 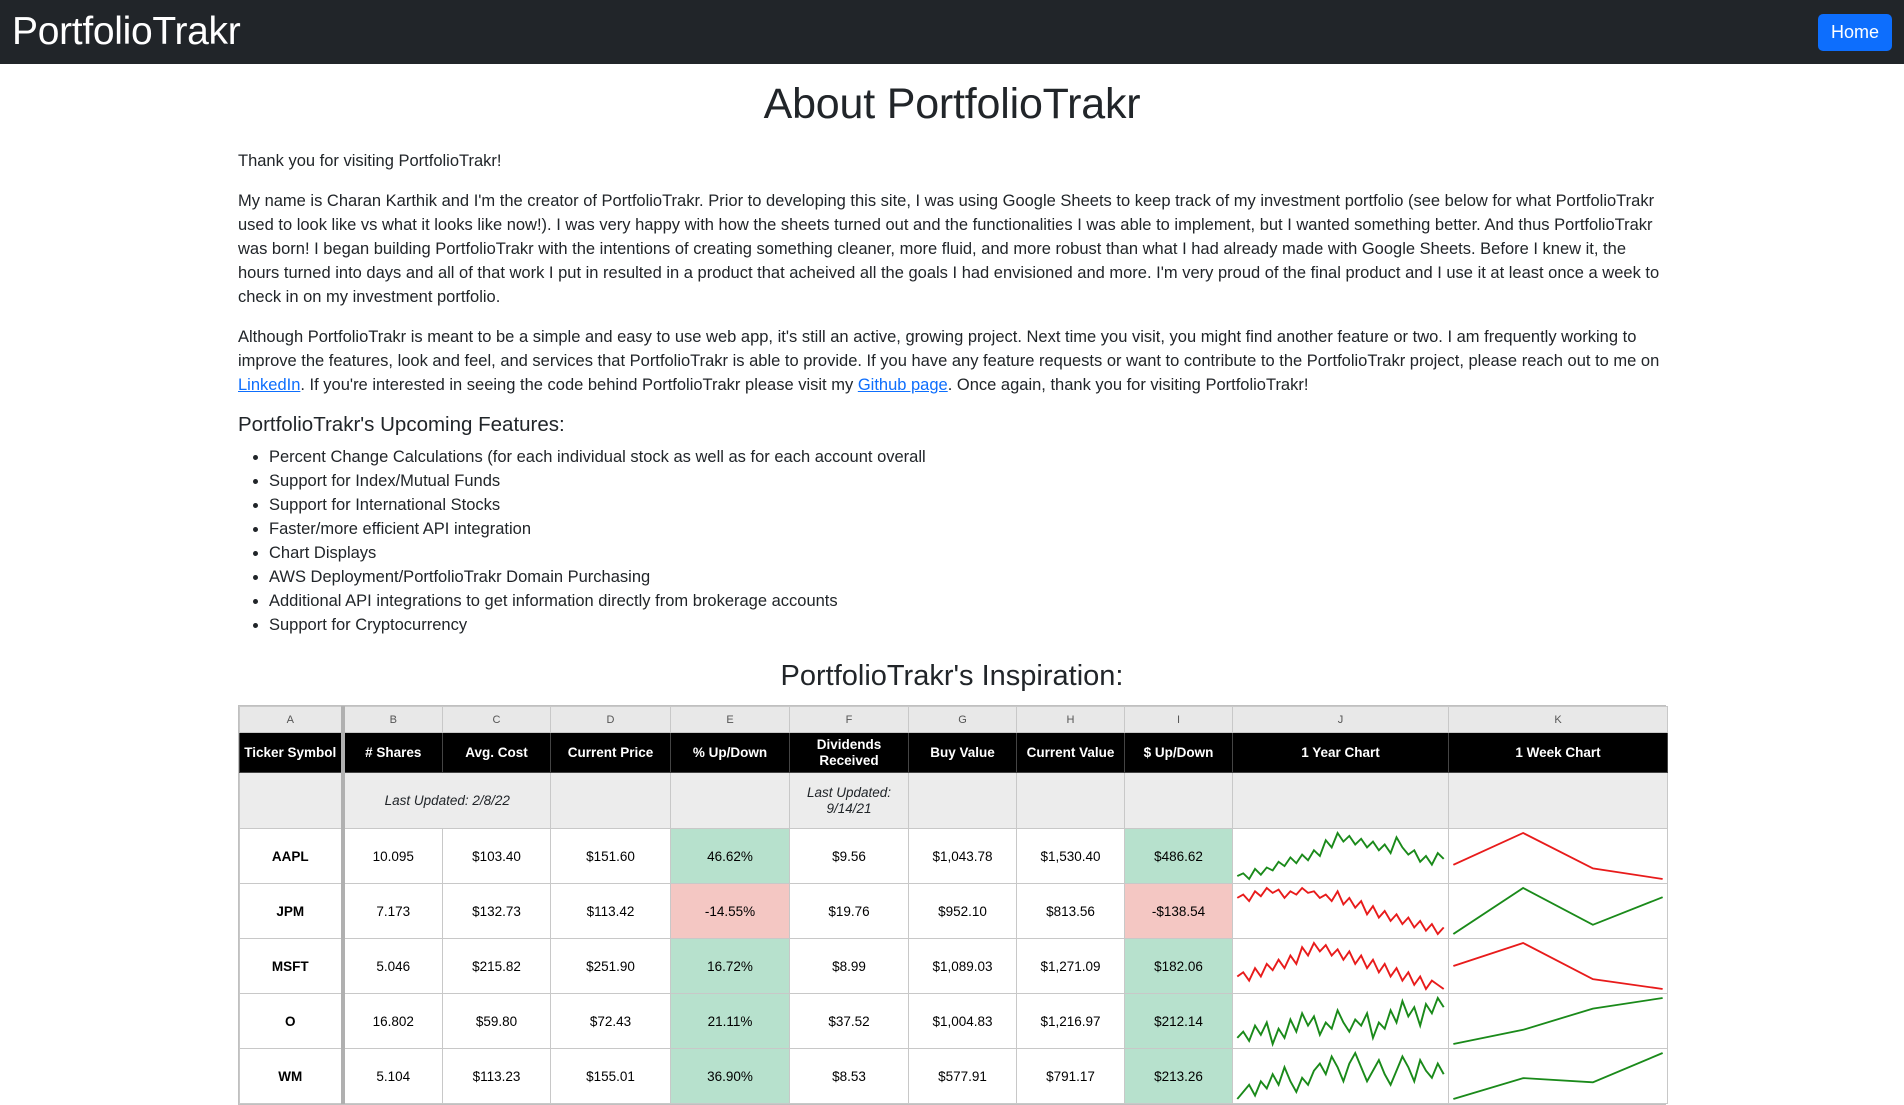 What do you see at coordinates (849, 911) in the screenshot?
I see `dividends-cell: $19.76` at bounding box center [849, 911].